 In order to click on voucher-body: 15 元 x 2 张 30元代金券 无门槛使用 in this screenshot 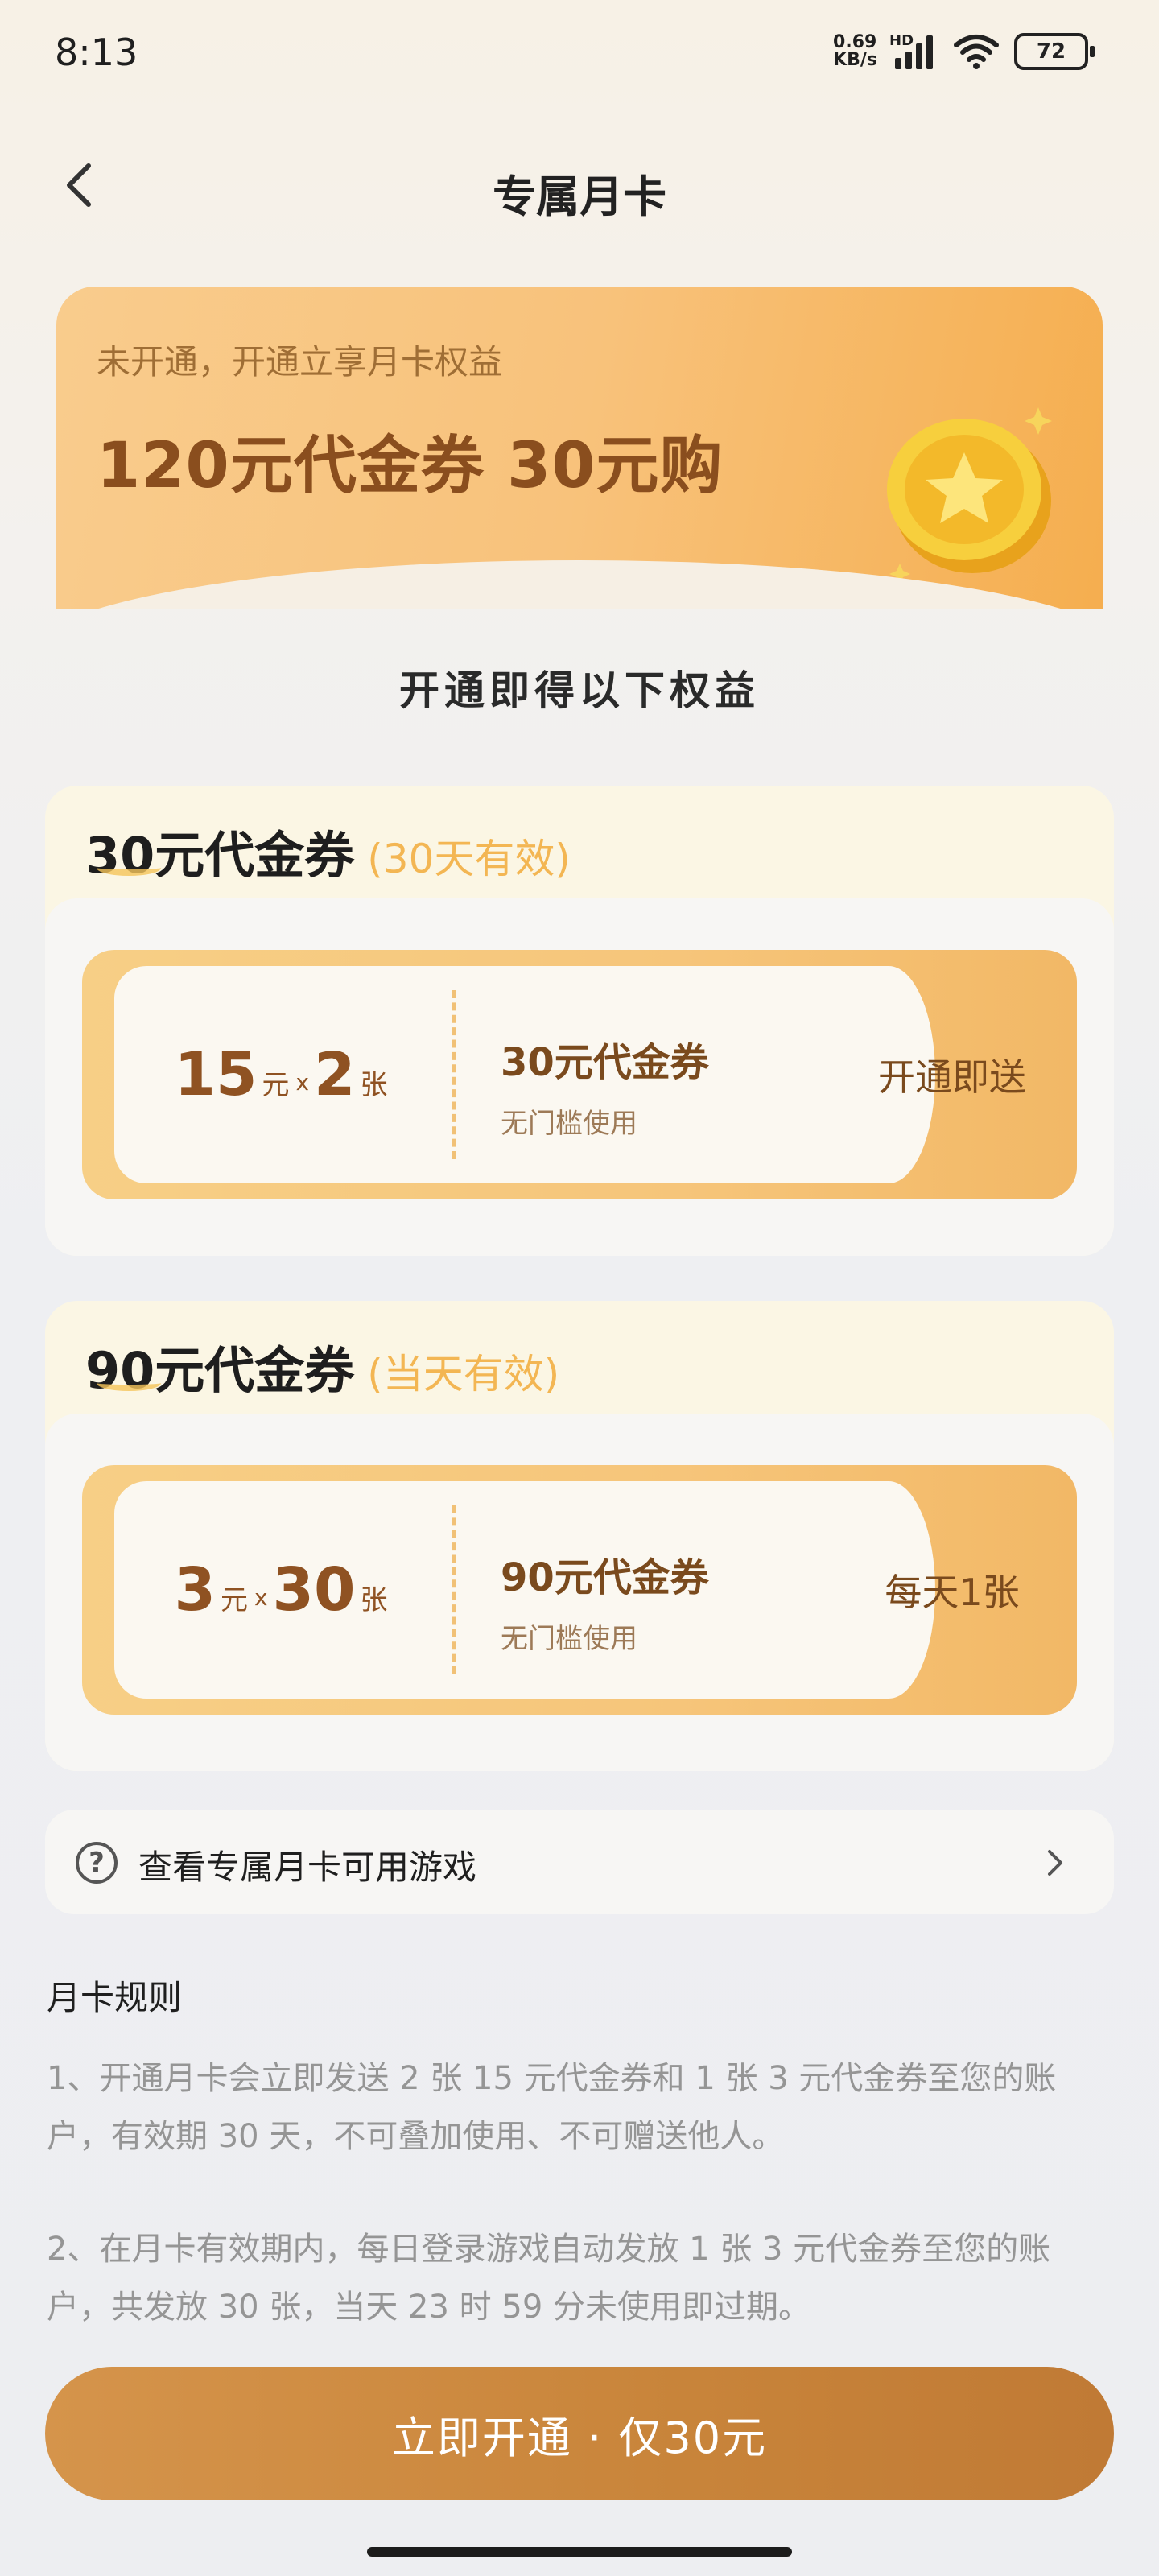, I will do `click(524, 1074)`.